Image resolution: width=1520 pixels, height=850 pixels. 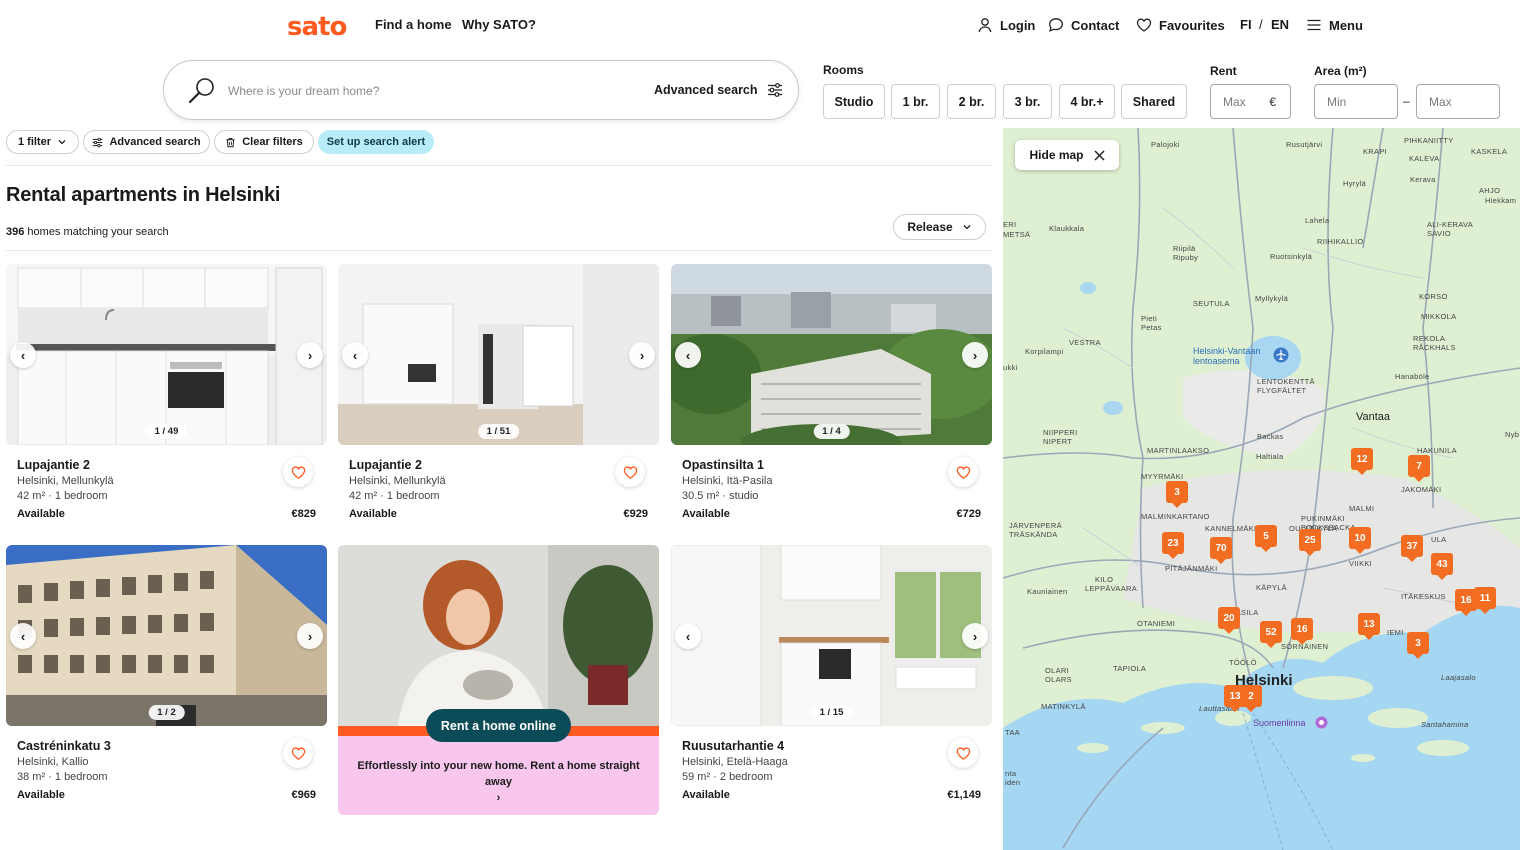 I want to click on place-label: JÄRVENPERÄ TRÄSKÄNDA, so click(x=1035, y=530).